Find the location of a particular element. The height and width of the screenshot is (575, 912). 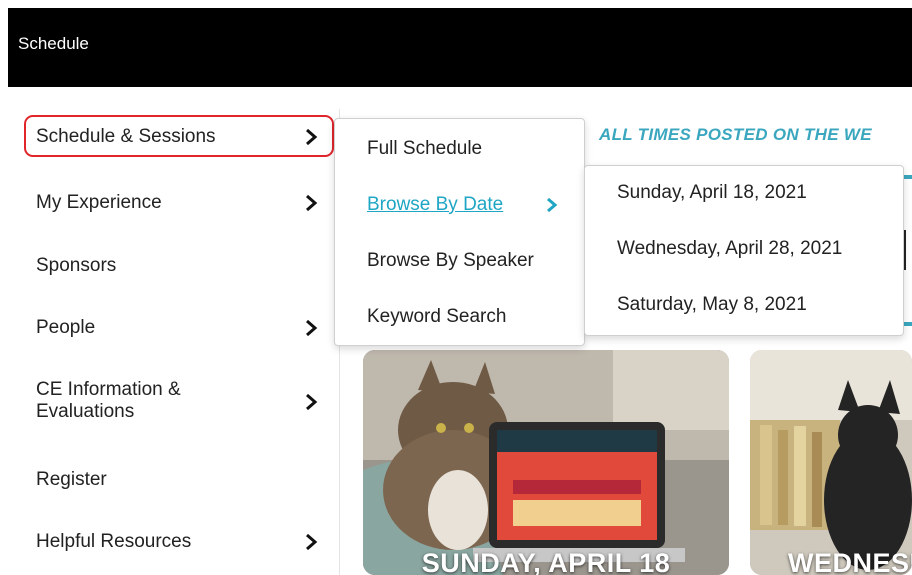

sidebar-item-label: Helpful Resources is located at coordinates (114, 541).